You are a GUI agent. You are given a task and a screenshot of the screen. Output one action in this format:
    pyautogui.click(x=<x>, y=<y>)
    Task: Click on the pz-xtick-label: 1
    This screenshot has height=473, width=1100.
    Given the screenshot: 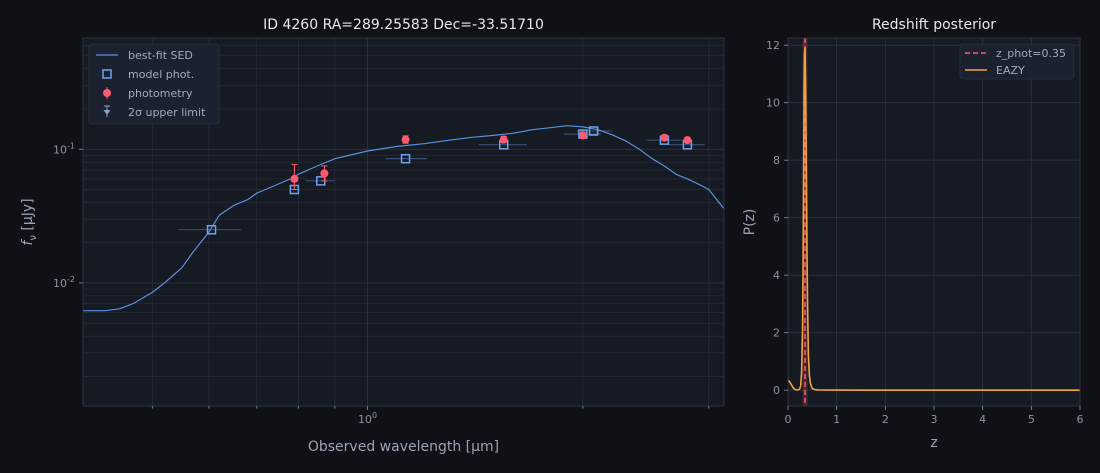 What is the action you would take?
    pyautogui.click(x=836, y=419)
    